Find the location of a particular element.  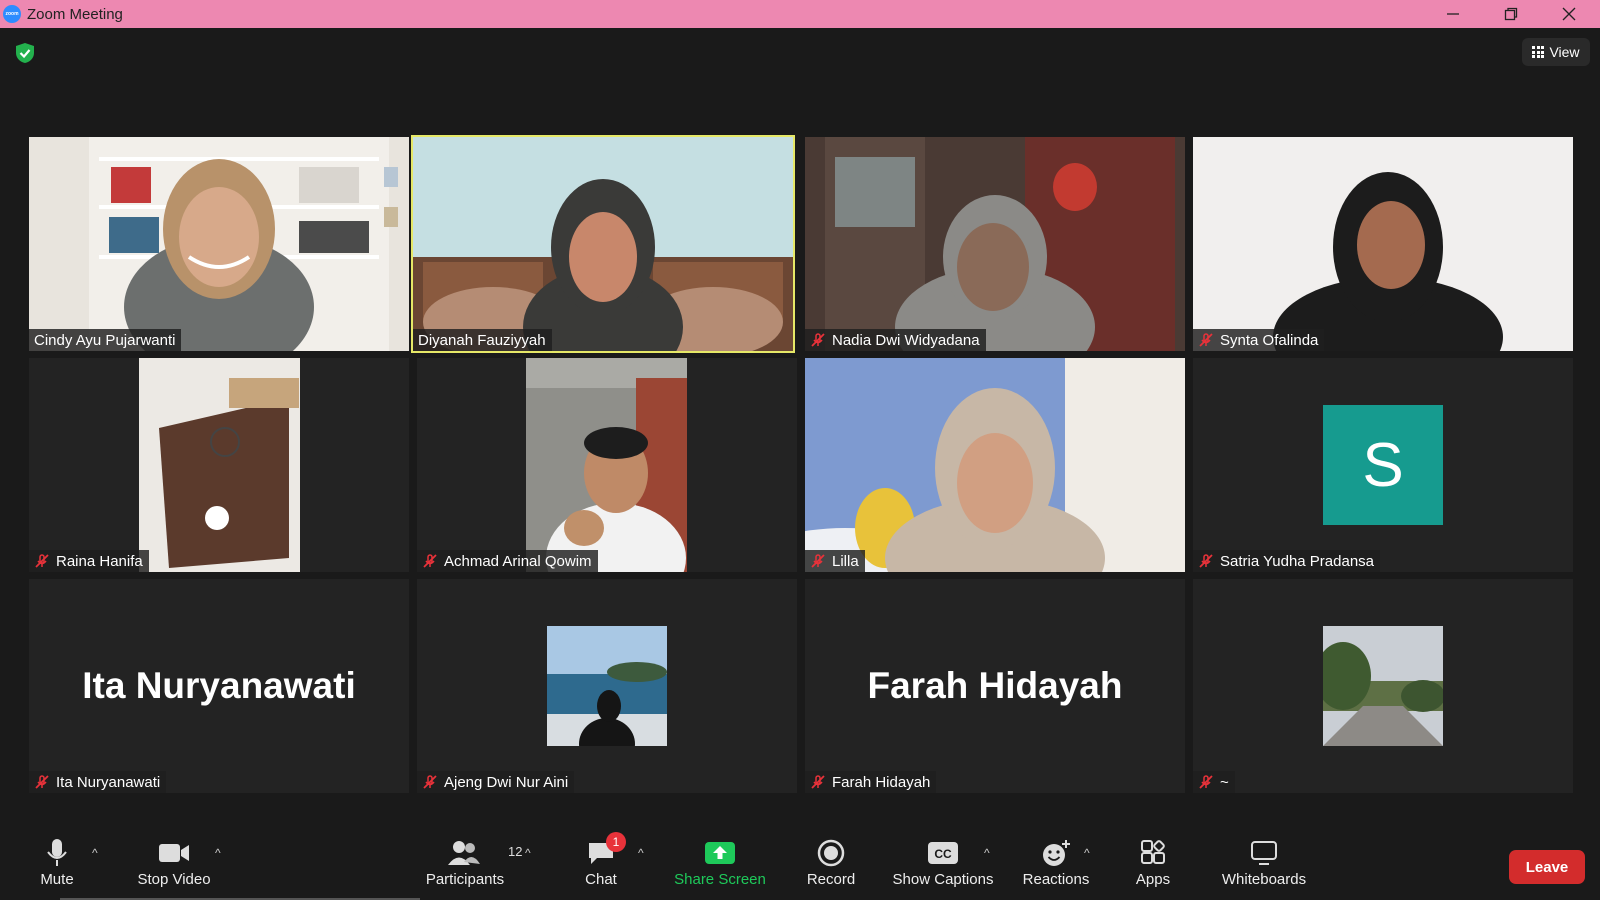

participant-name-bar: Diyanah Fauziyyah is located at coordinates (482, 340).